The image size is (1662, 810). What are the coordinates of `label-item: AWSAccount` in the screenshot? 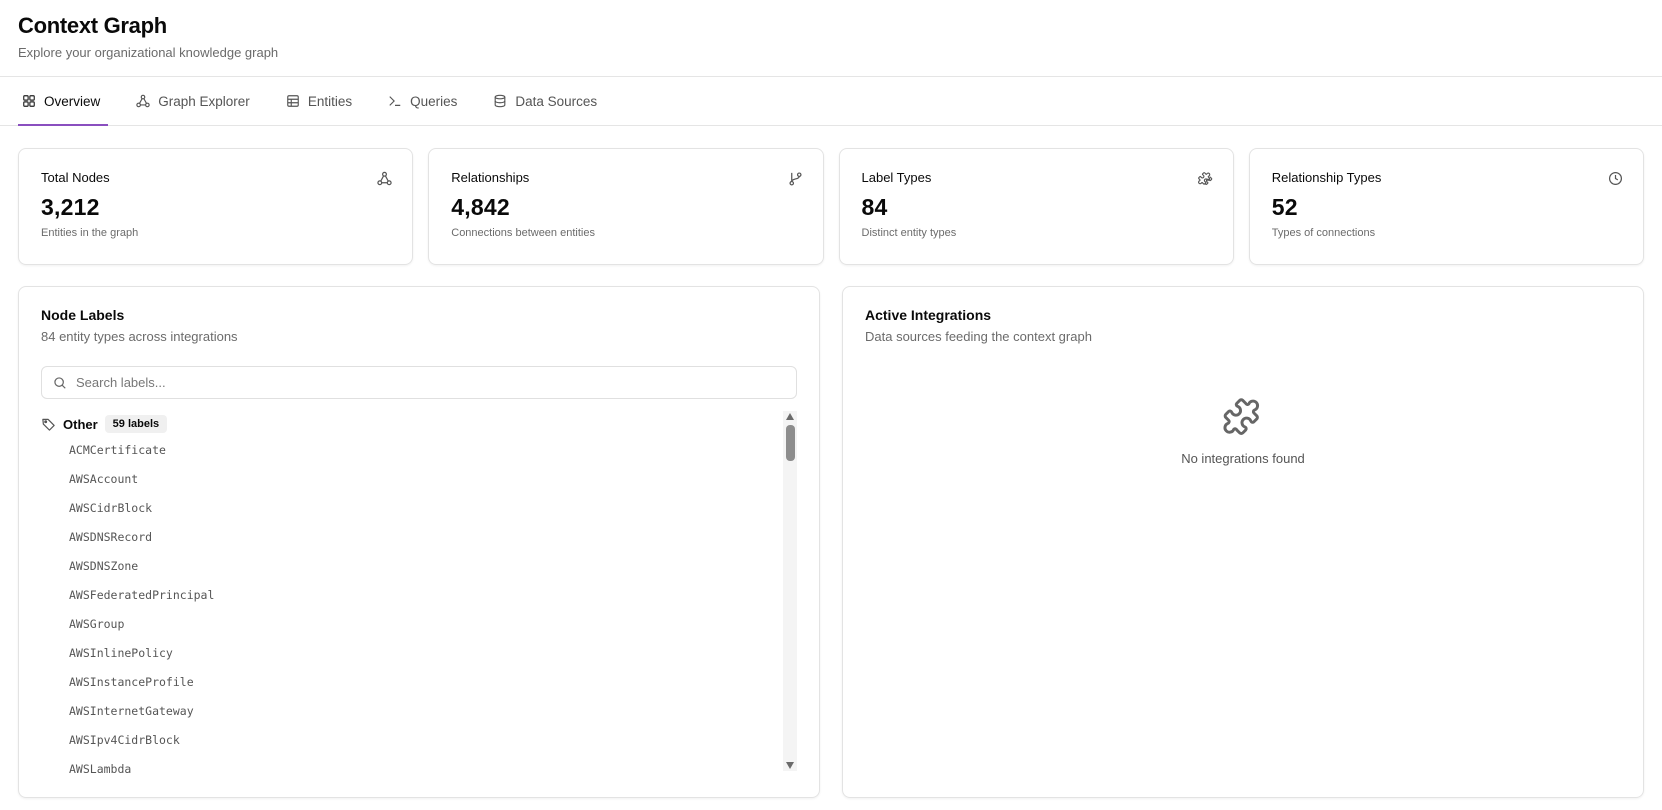 It's located at (419, 486).